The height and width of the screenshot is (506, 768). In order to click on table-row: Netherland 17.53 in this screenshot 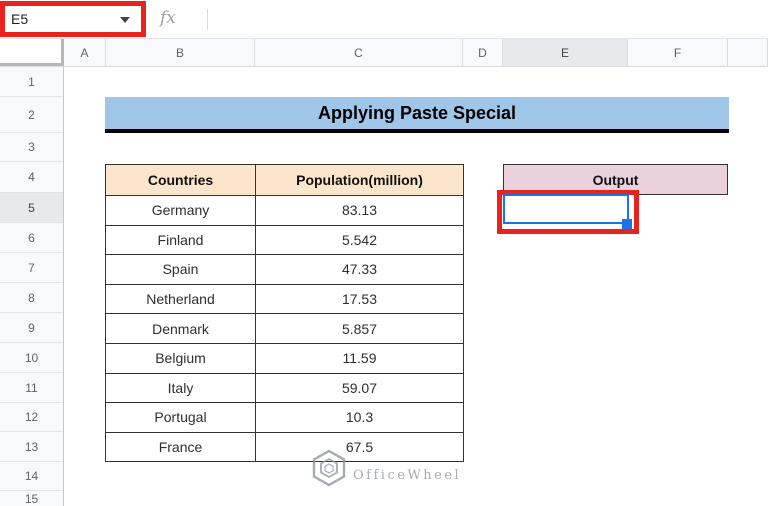, I will do `click(284, 299)`.